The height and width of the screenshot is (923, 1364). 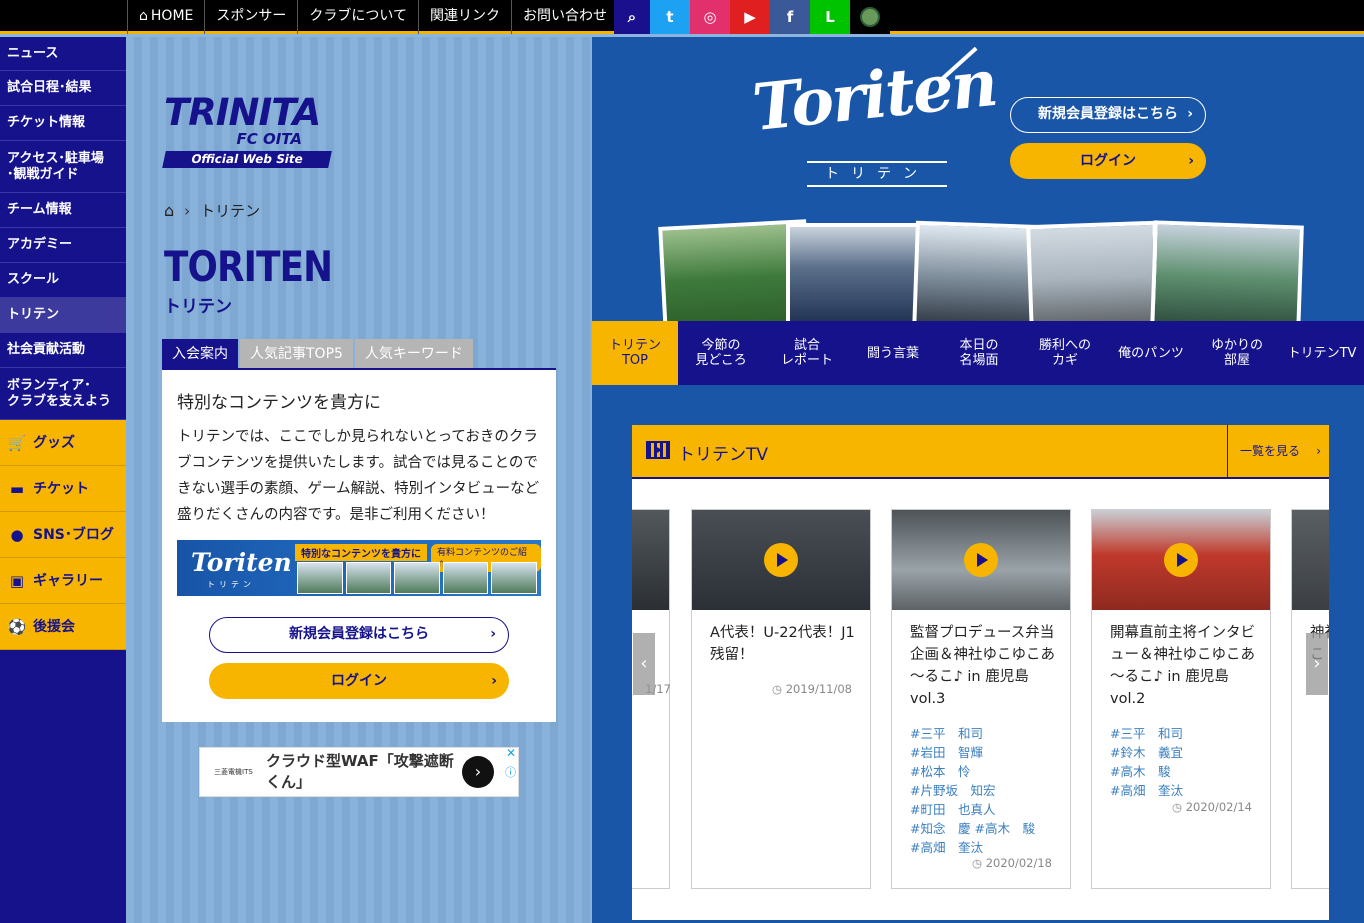 I want to click on sidebar-item-school: スクール, so click(x=63, y=280).